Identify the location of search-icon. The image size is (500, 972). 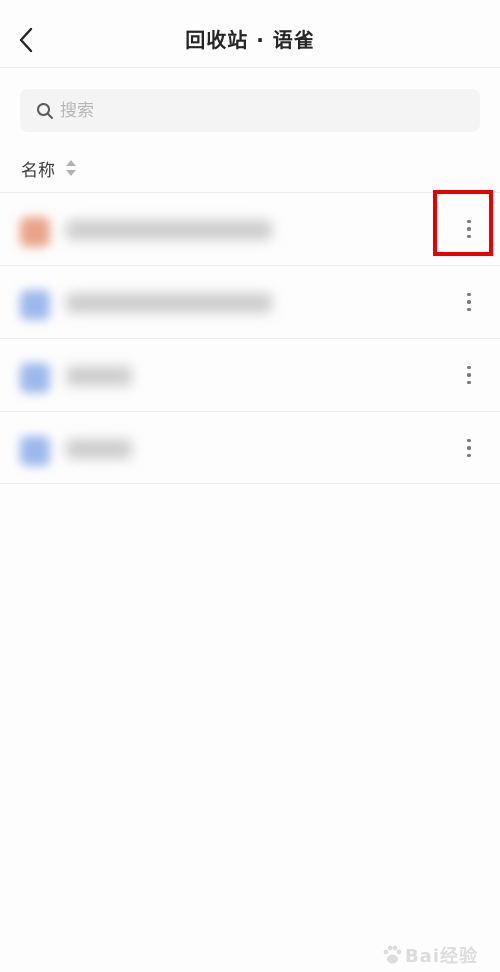
(46, 111).